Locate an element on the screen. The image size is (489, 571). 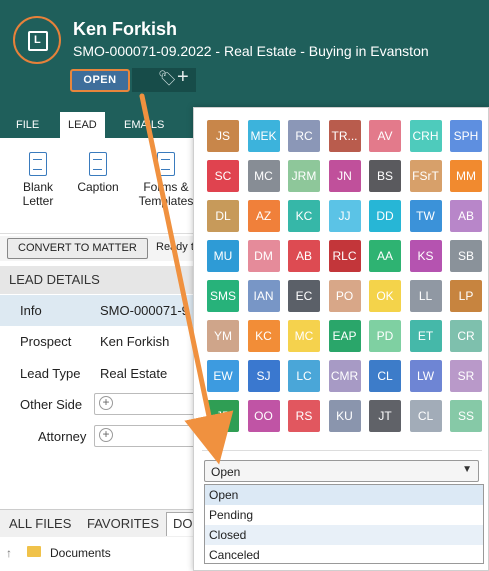
tag-swatch: AZ is located at coordinates (263, 216).